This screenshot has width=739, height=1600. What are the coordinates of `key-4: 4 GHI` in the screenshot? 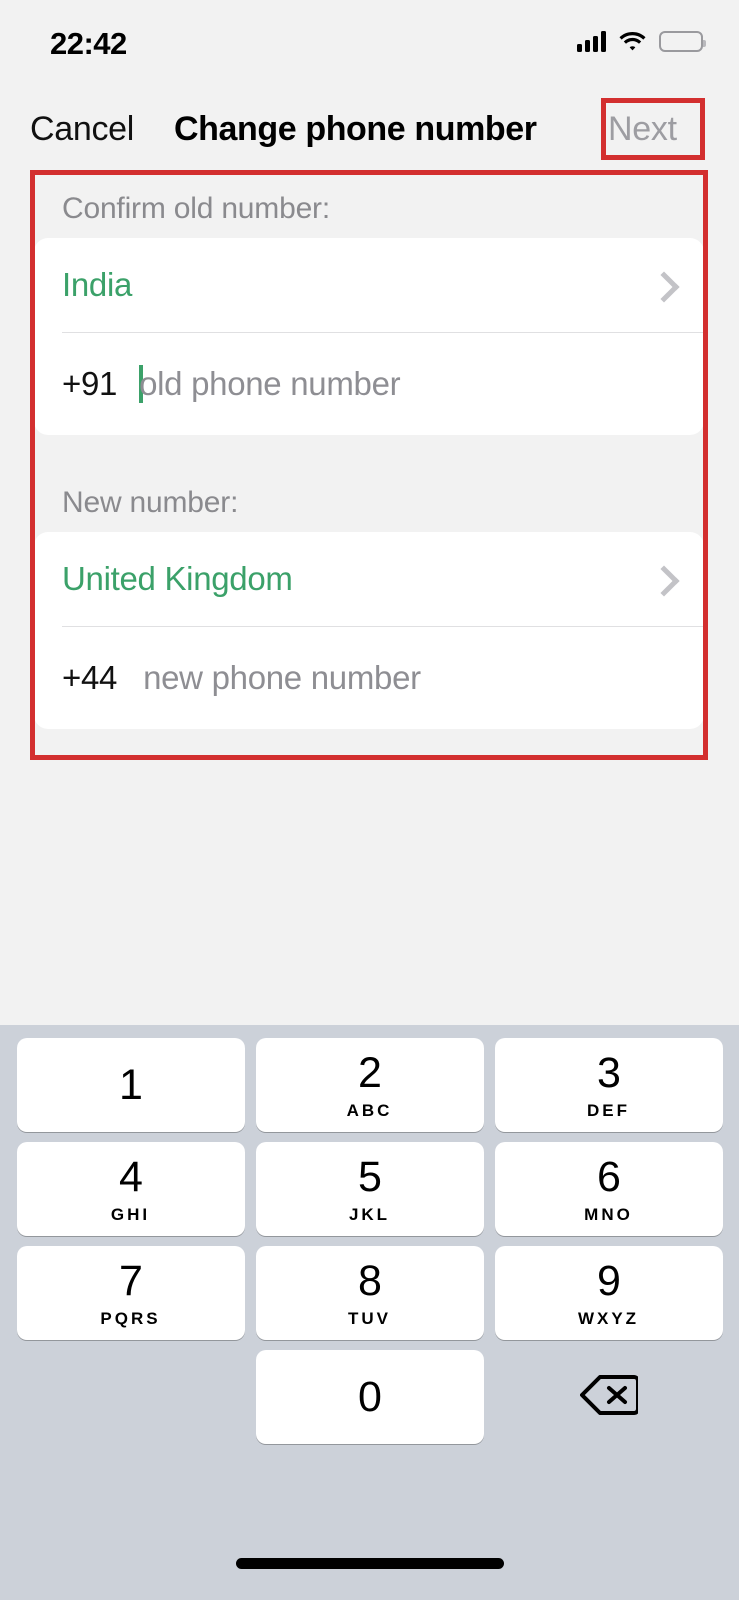 It's located at (130, 1189).